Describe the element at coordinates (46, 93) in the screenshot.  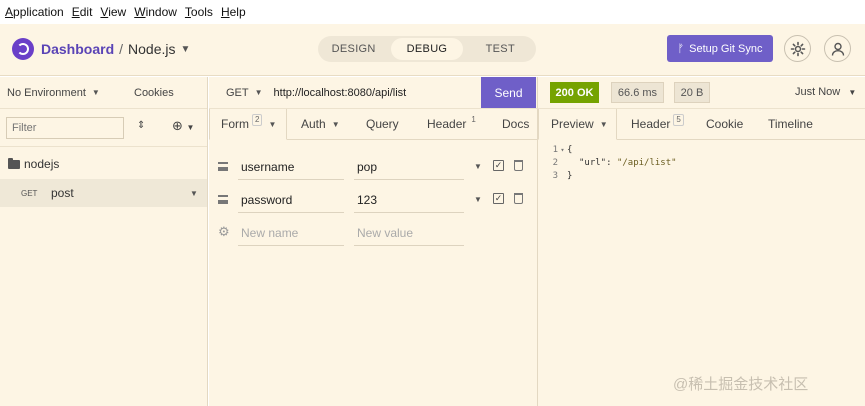
I see `environment-selector: No Environment` at that location.